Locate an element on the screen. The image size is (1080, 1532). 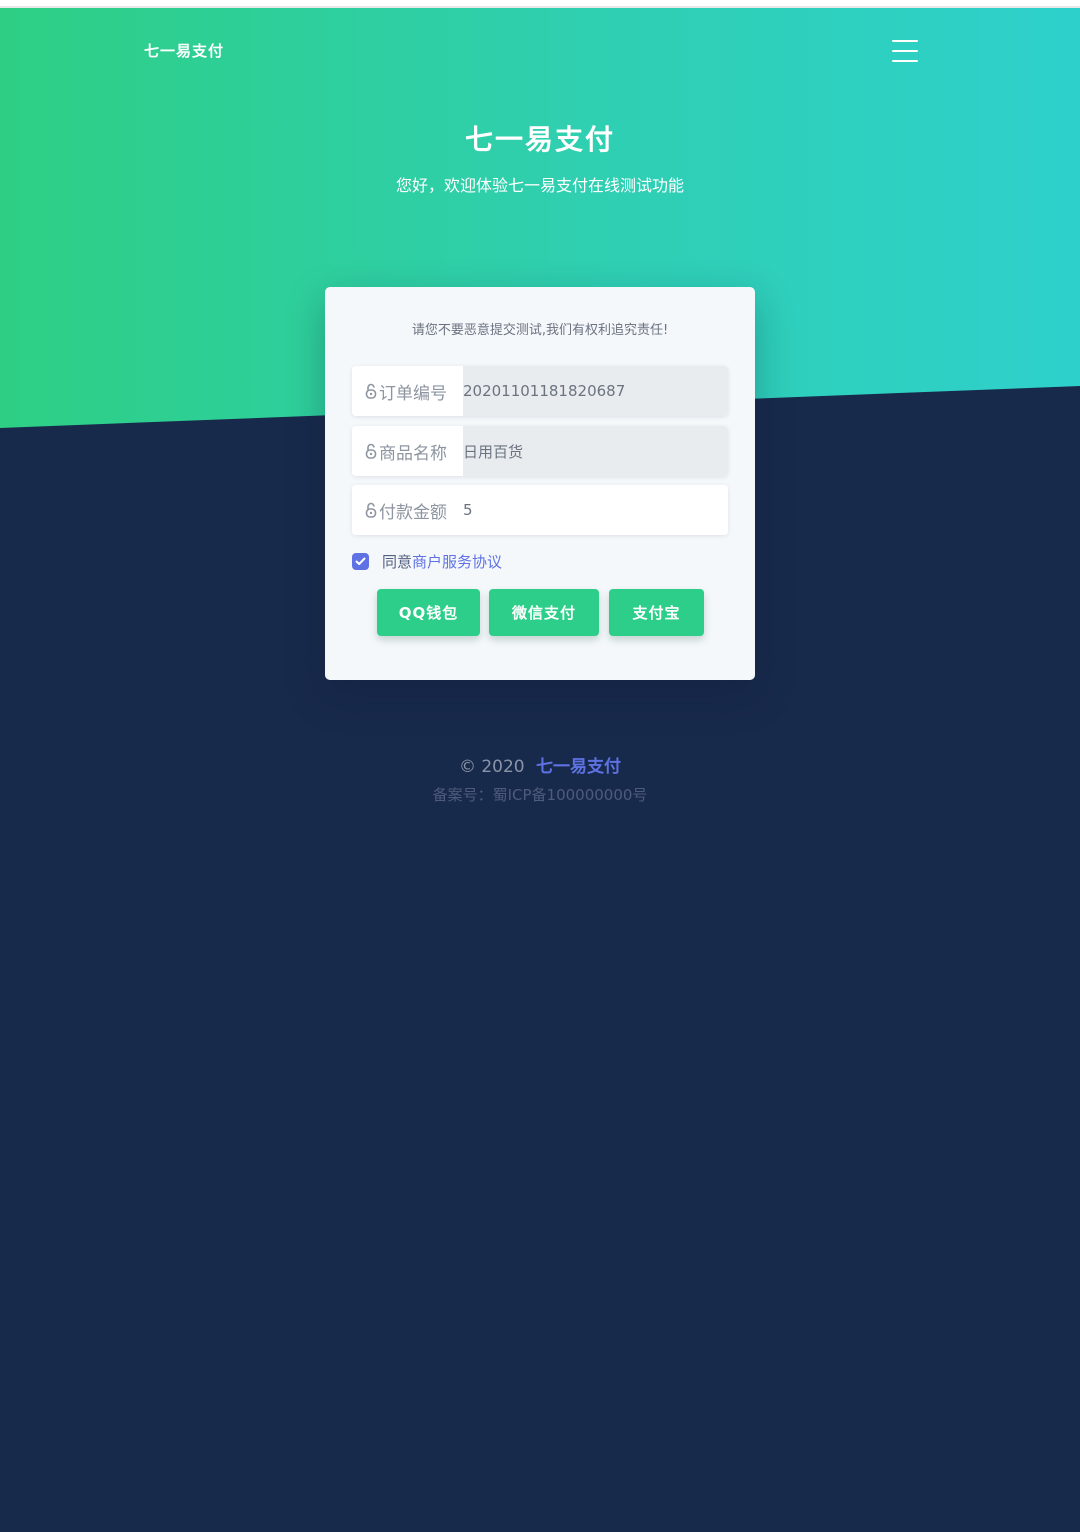
product-name-input is located at coordinates (595, 451).